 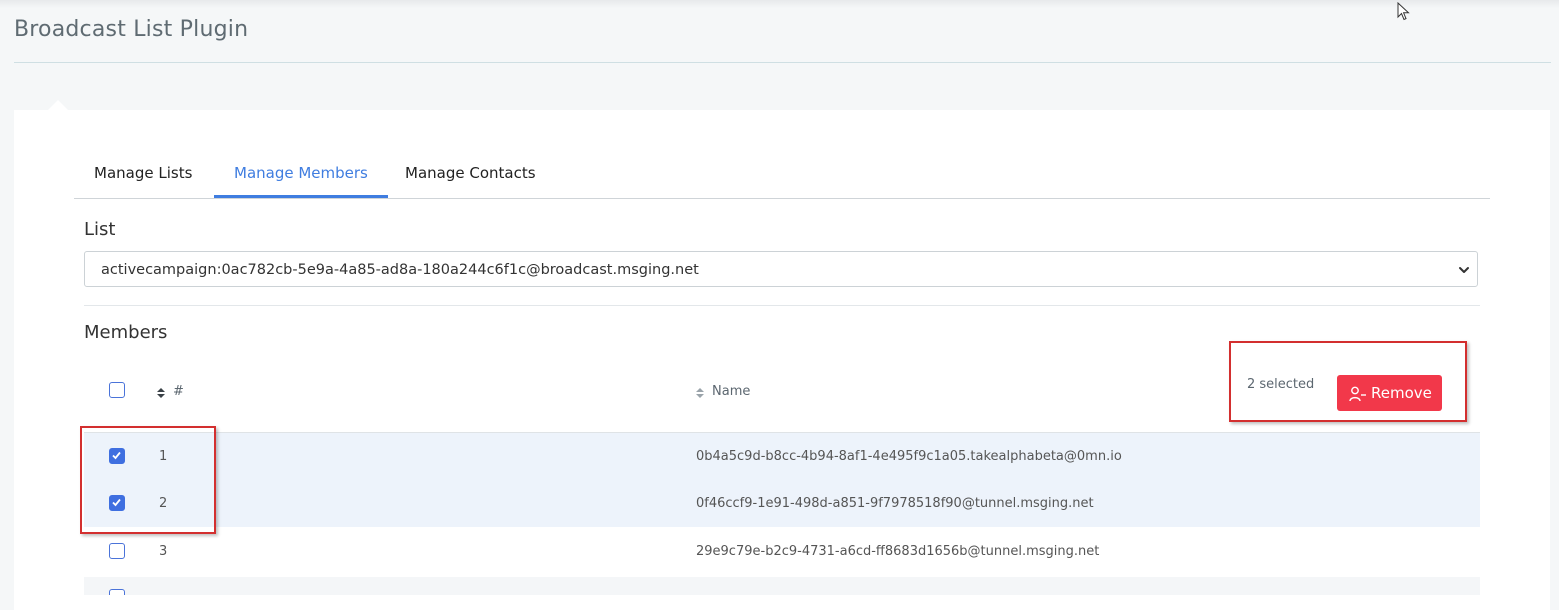 I want to click on members-label: Members, so click(x=126, y=332).